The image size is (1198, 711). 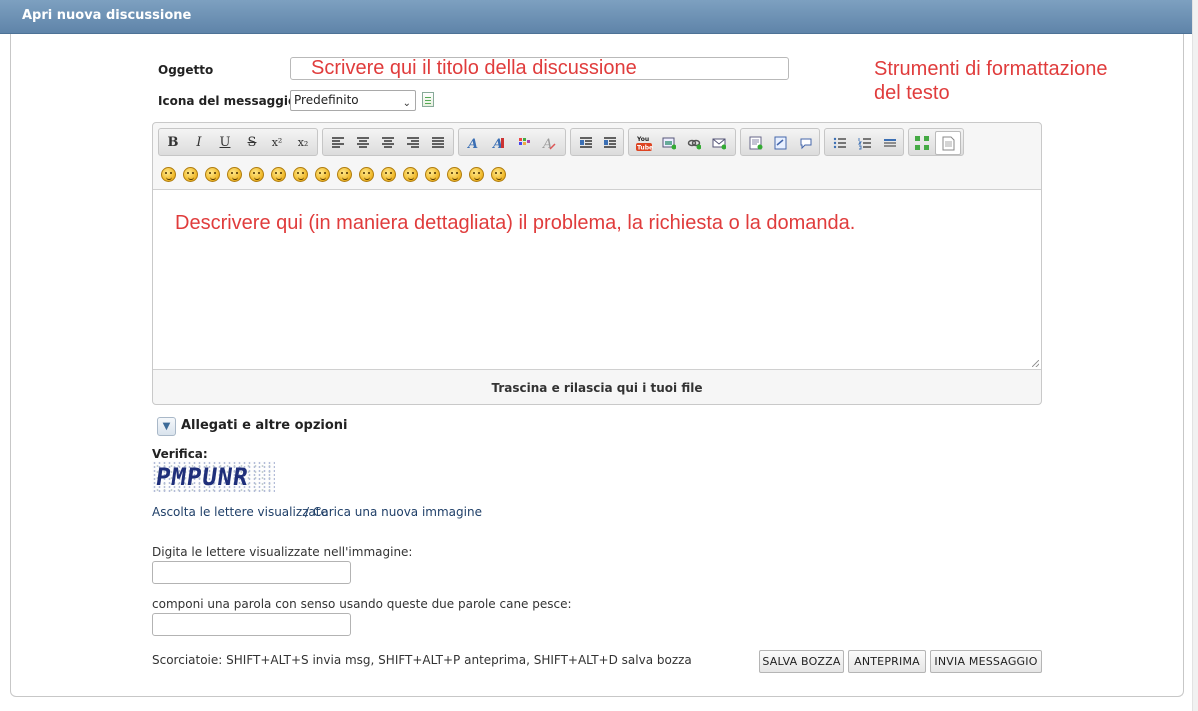 I want to click on preview-button: ANTEPRIMA, so click(x=887, y=661).